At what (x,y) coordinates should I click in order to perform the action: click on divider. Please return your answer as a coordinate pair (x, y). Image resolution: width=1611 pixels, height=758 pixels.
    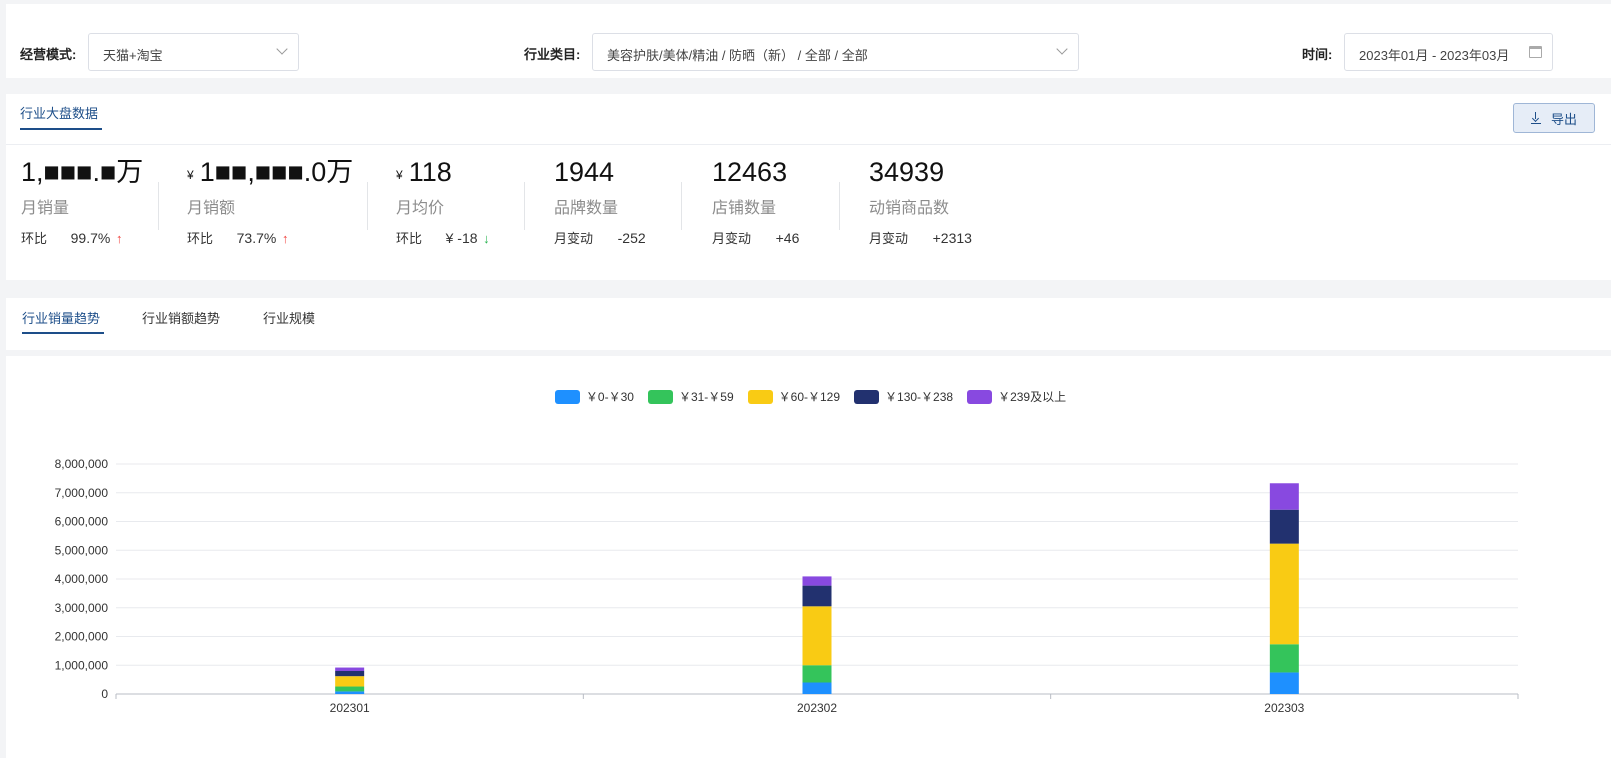
    Looking at the image, I should click on (808, 144).